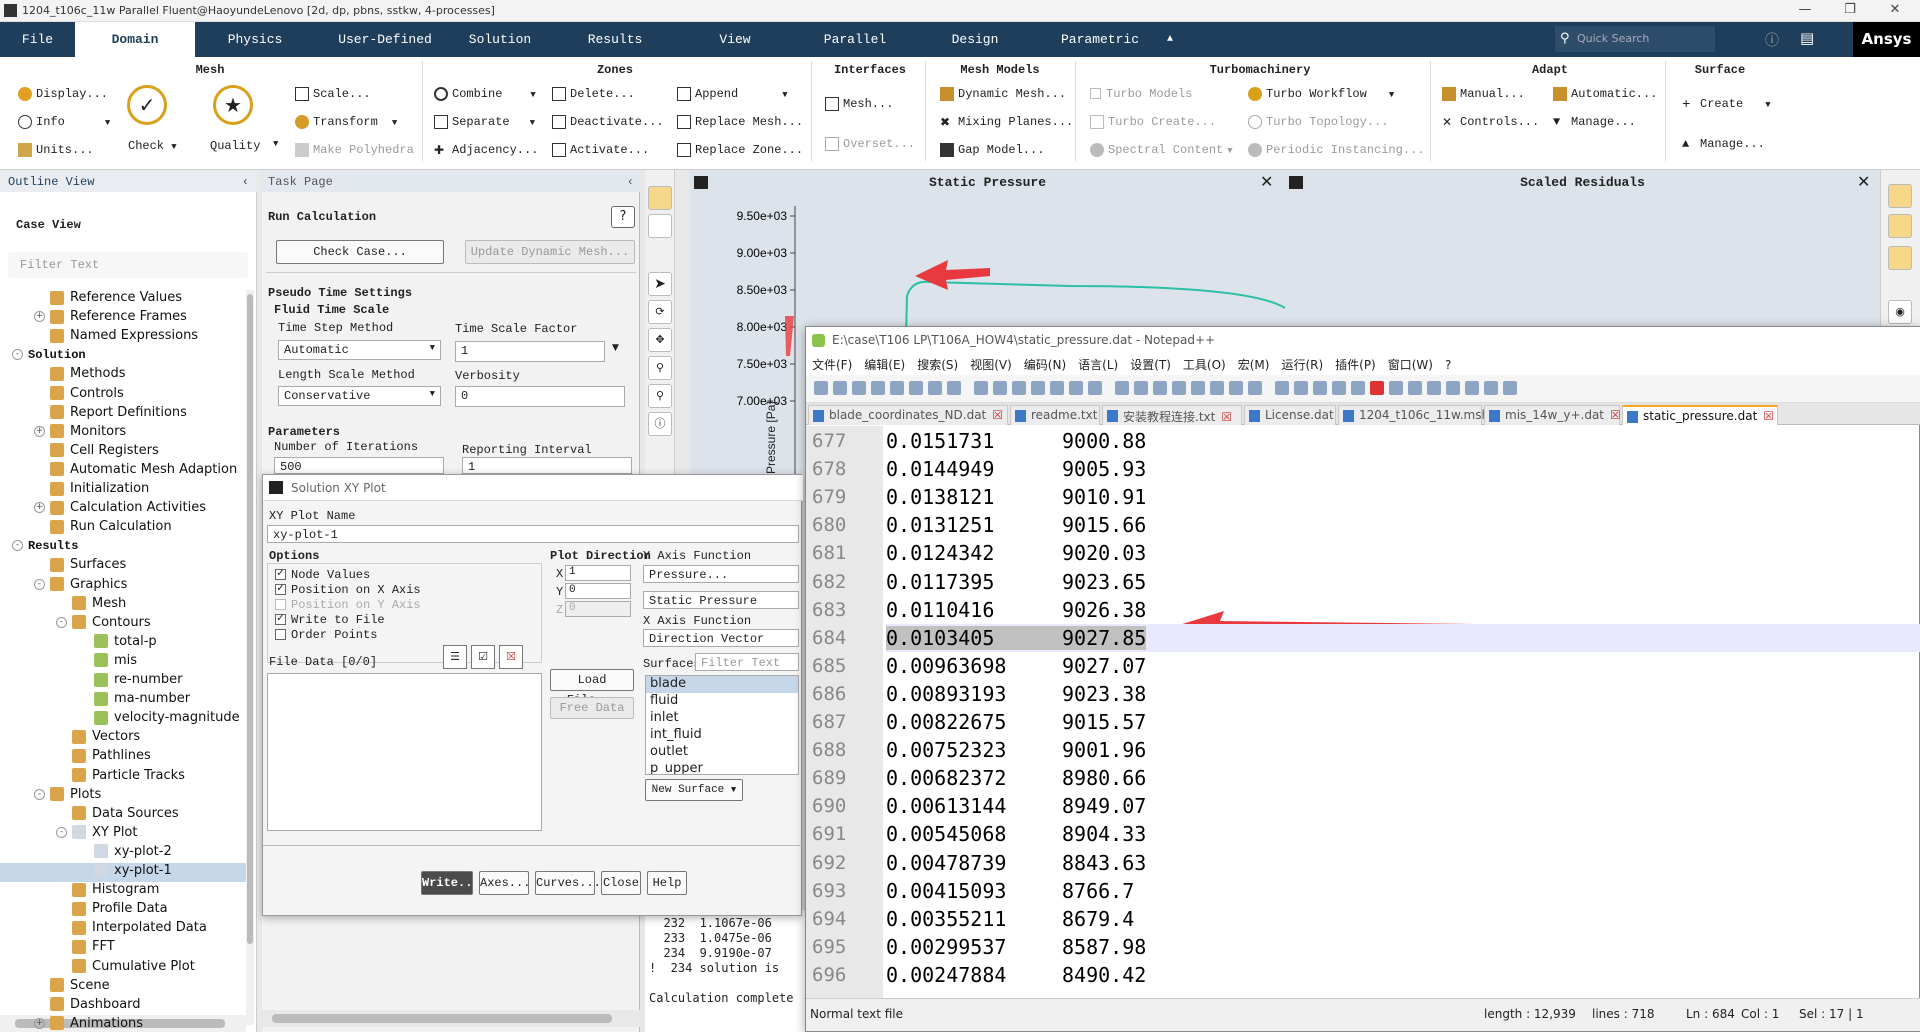 This screenshot has width=1920, height=1032. I want to click on surface-list-item: p_upper, so click(722, 767).